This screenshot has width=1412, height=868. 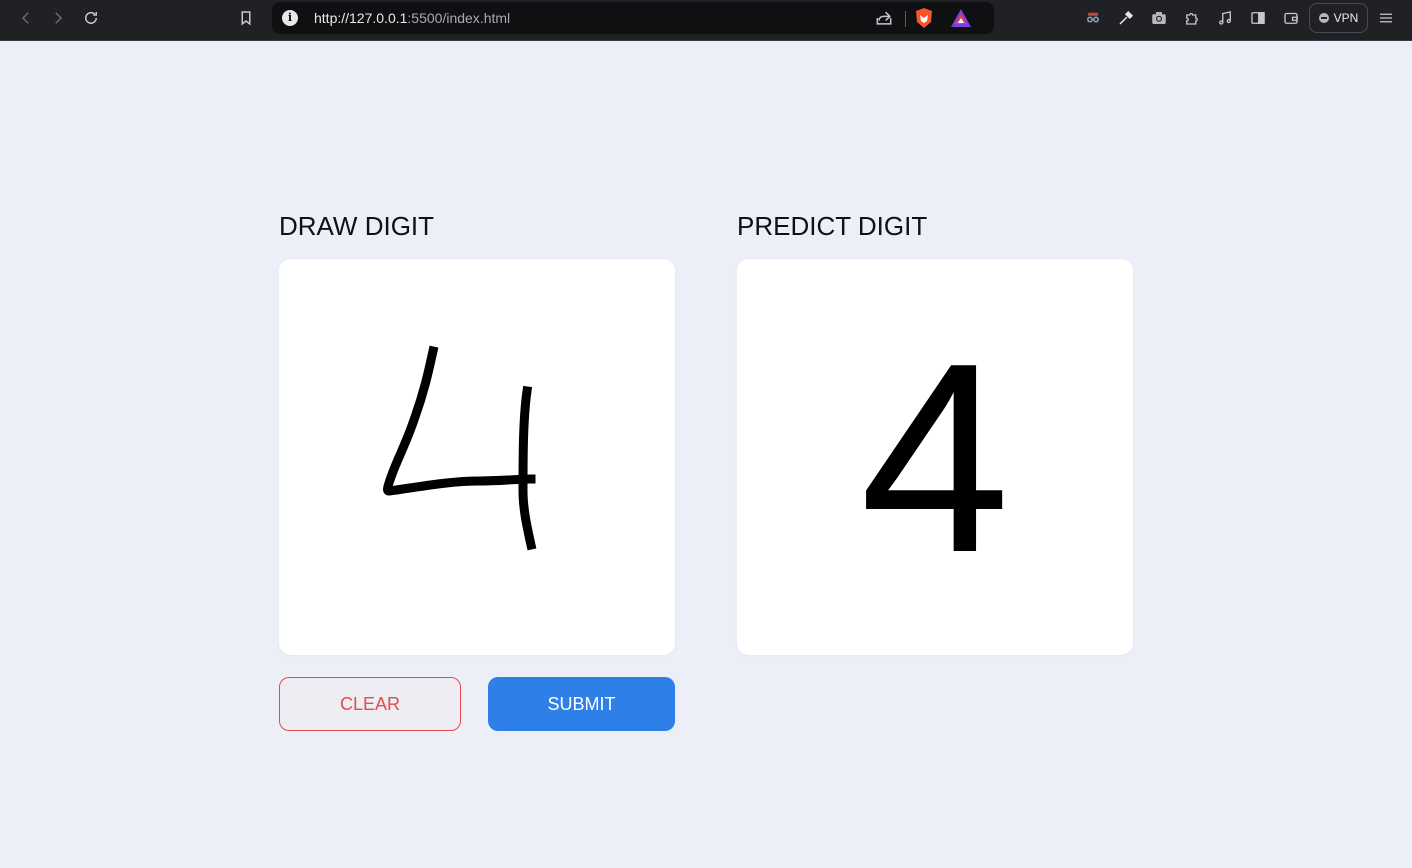 I want to click on url-text: http://127.0.0.1:5500/index.html, so click(x=412, y=18).